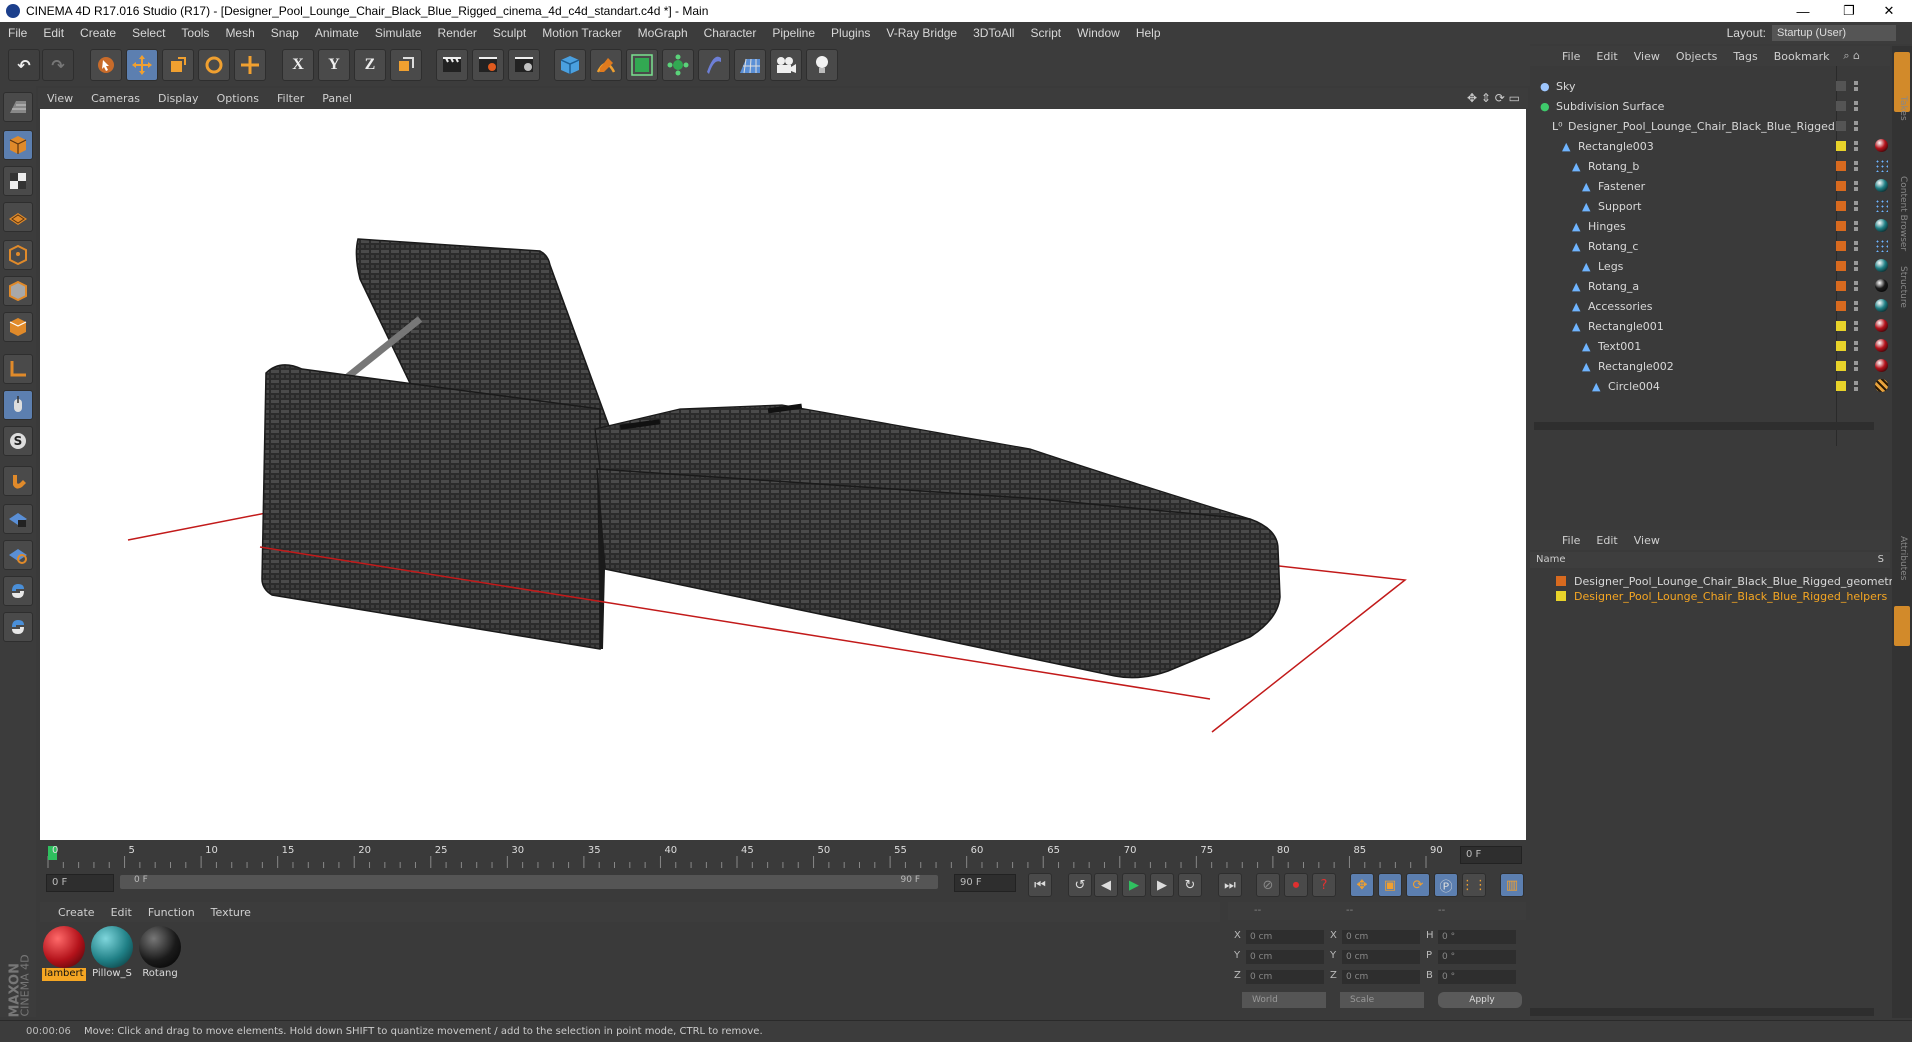  What do you see at coordinates (1903, 571) in the screenshot?
I see `tab-attributes: Attributes` at bounding box center [1903, 571].